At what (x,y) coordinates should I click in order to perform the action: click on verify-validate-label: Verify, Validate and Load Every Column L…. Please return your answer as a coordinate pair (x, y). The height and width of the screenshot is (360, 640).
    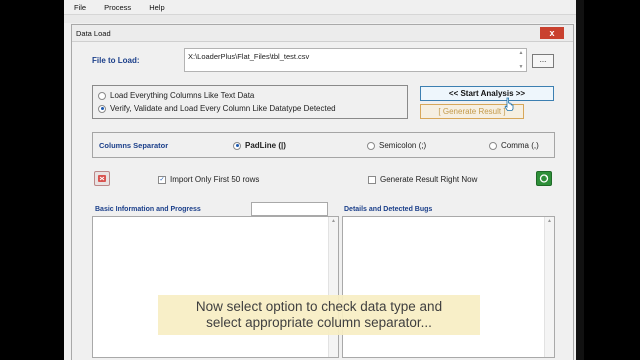
    Looking at the image, I should click on (223, 108).